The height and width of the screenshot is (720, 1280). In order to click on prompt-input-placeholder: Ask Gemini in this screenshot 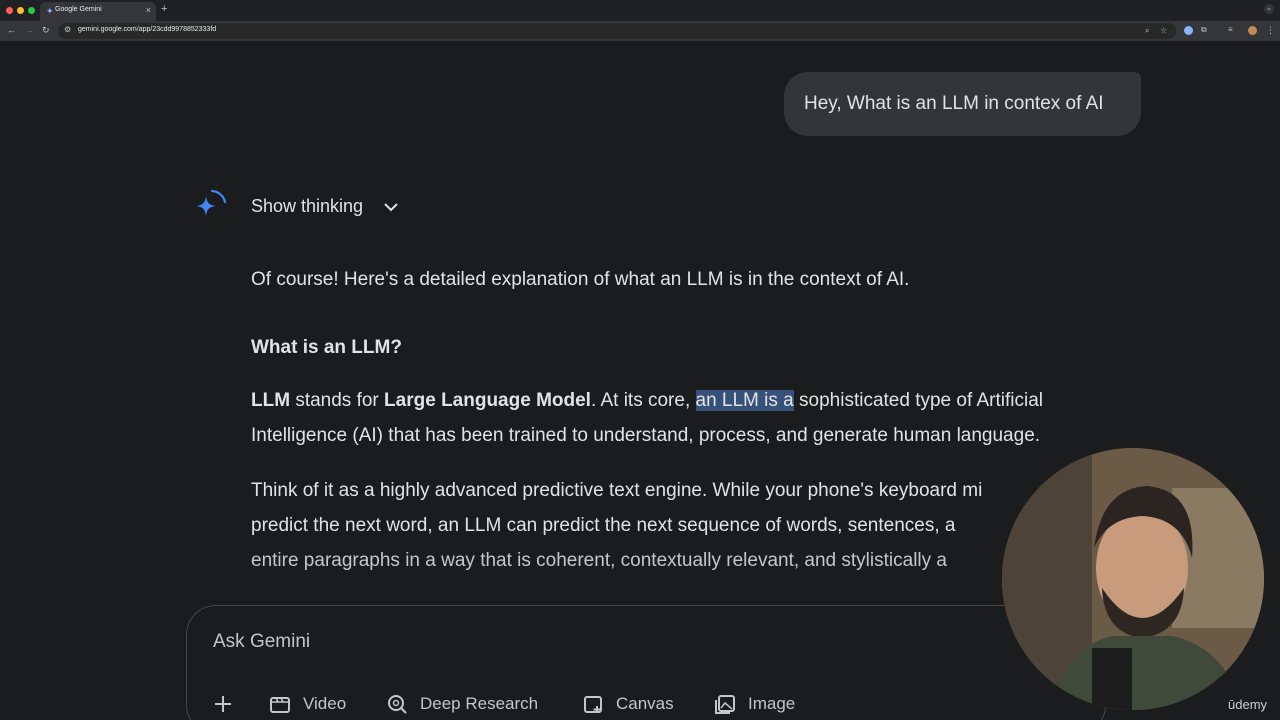, I will do `click(261, 642)`.